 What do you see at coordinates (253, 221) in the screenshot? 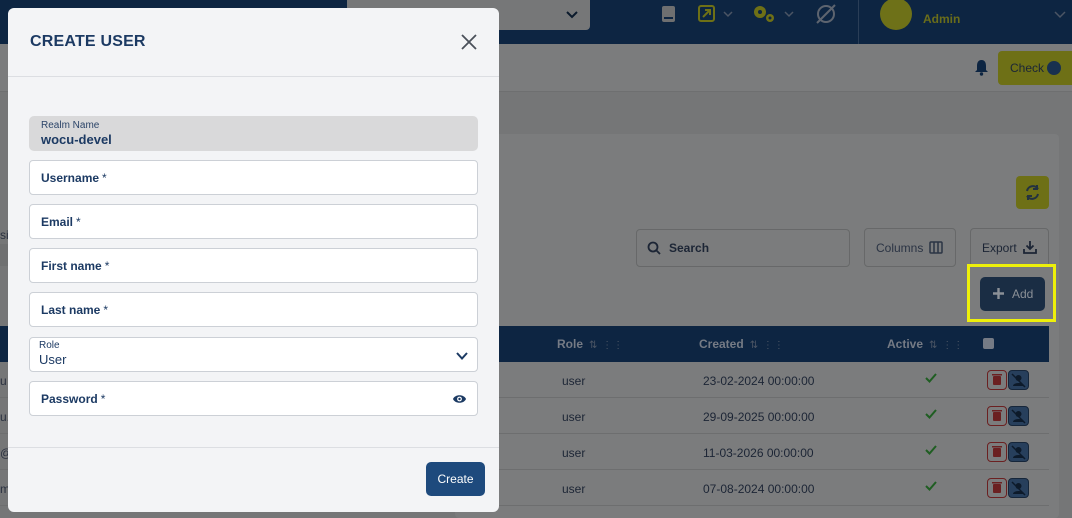
I see `email-field: Email *` at bounding box center [253, 221].